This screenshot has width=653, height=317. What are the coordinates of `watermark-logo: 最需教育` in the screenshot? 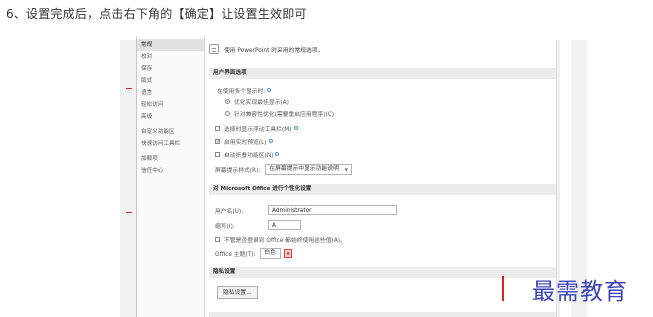 It's located at (580, 292).